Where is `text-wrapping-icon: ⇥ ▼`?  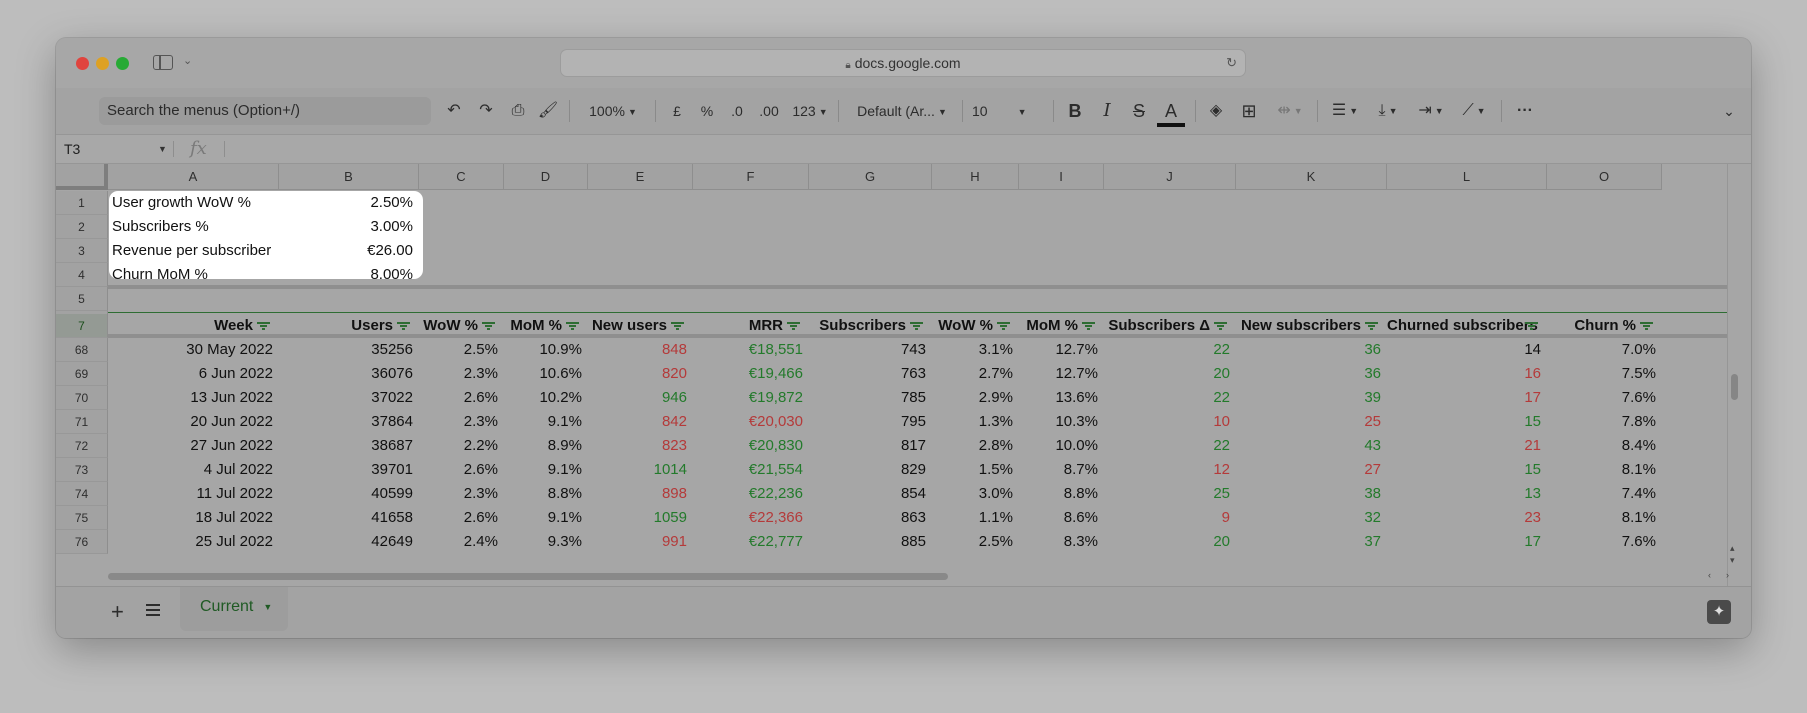
text-wrapping-icon: ⇥ ▼ is located at coordinates (1431, 111).